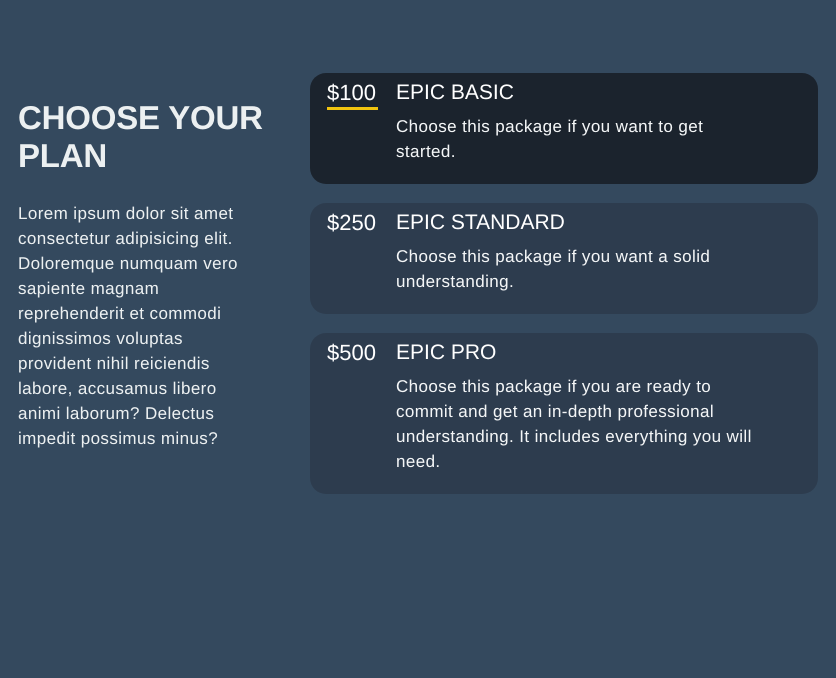 Image resolution: width=836 pixels, height=678 pixels. I want to click on plan-card: $100 EPIC BASIC Choose this package if you want to get started., so click(564, 128).